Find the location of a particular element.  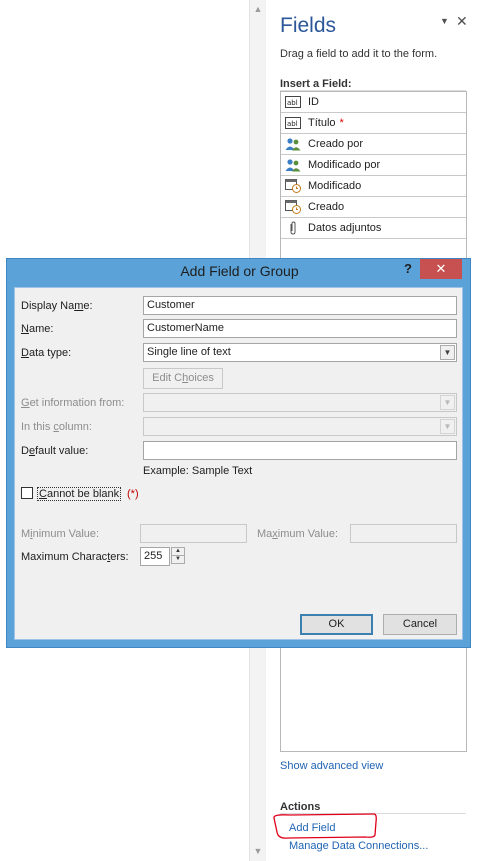

ok-button: OK is located at coordinates (336, 624).